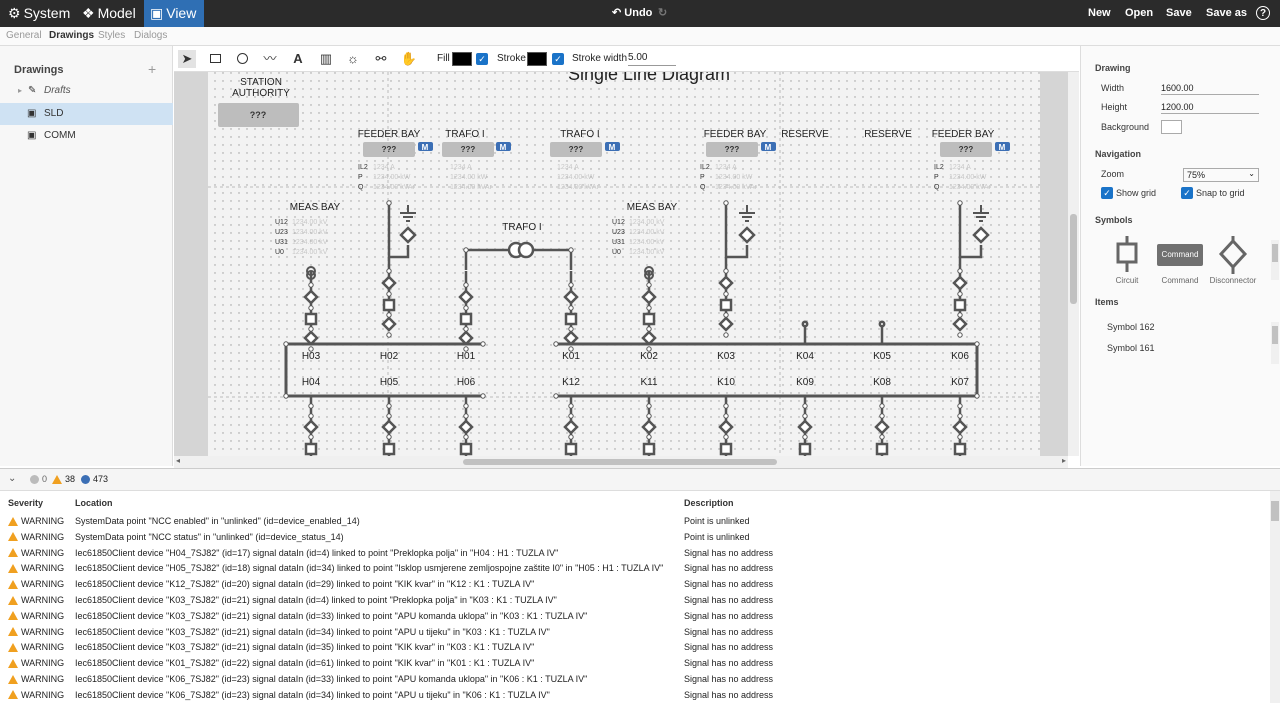 The width and height of the screenshot is (1280, 703). Describe the element at coordinates (178, 460) in the screenshot. I see `scroll-left-icon: ◂` at that location.